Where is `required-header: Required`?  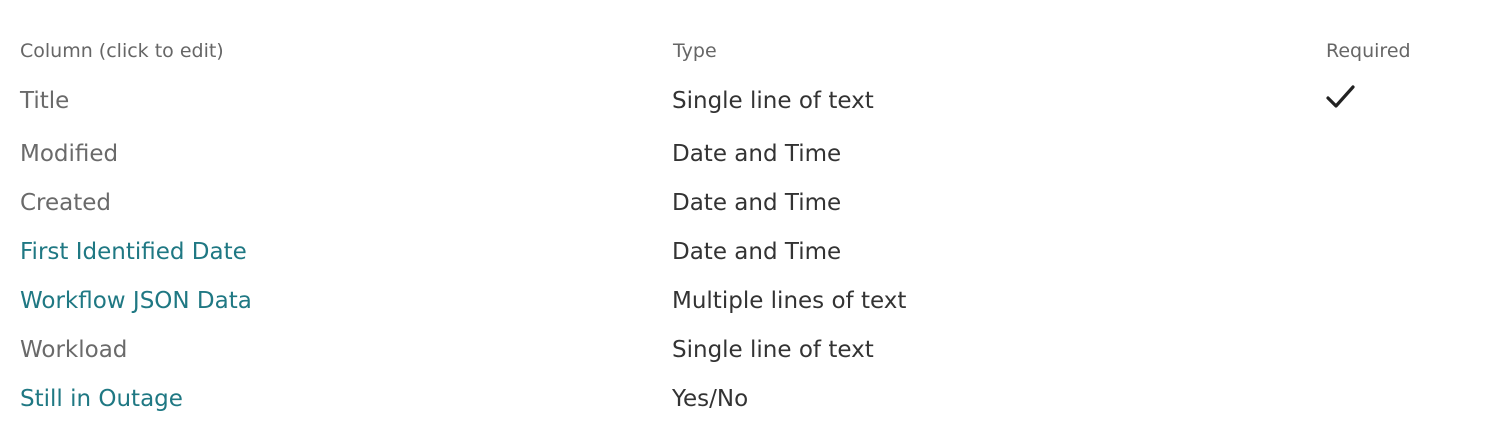
required-header: Required is located at coordinates (1368, 51).